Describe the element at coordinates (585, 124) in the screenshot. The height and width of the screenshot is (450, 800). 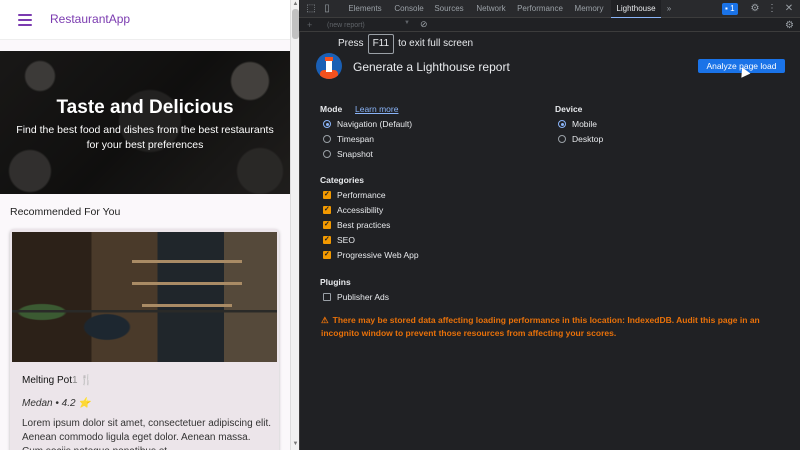
I see `device-option-label: Mobile` at that location.